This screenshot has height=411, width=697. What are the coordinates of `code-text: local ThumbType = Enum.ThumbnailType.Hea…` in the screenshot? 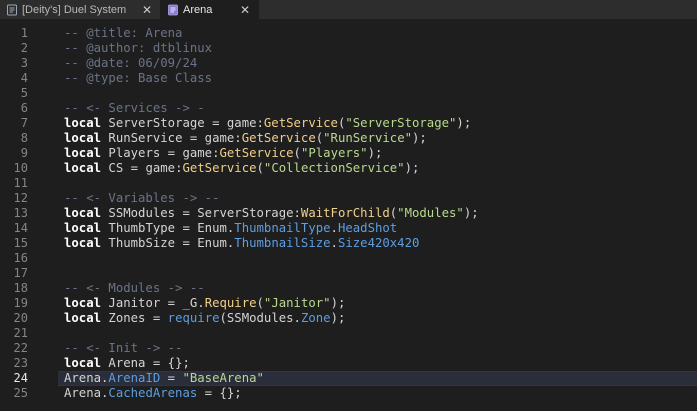 It's located at (230, 228).